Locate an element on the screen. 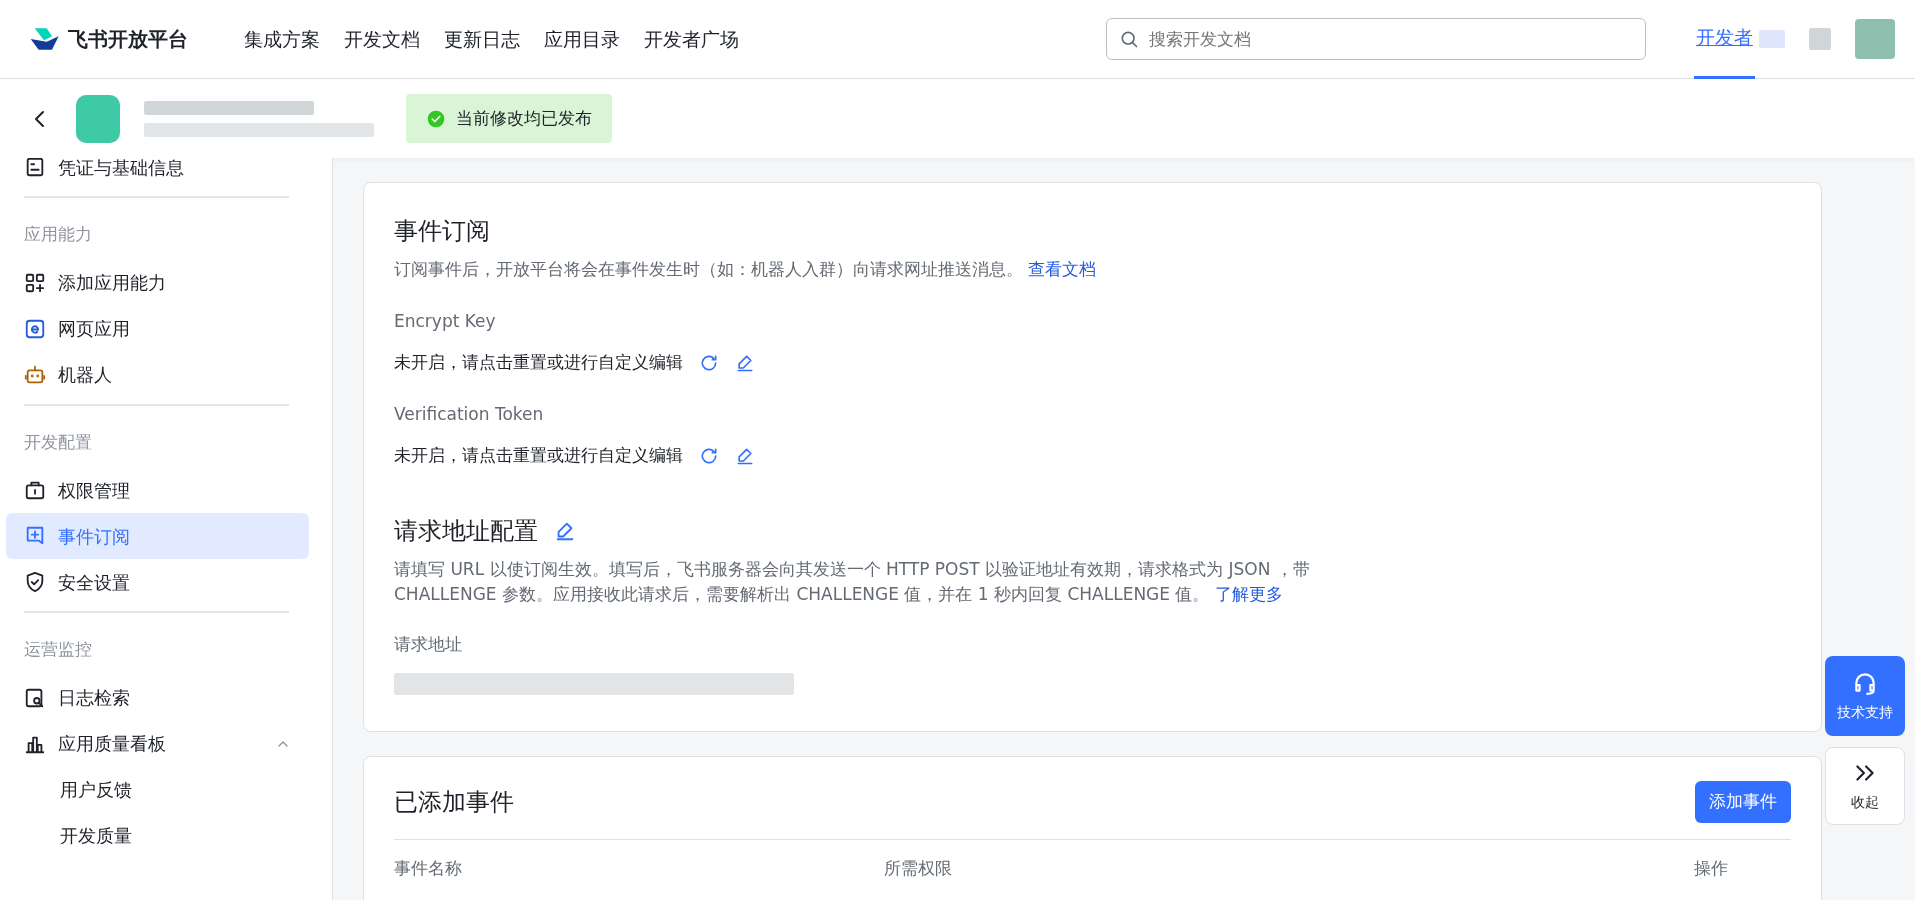  sidebar-item: 网页应用 is located at coordinates (157, 328).